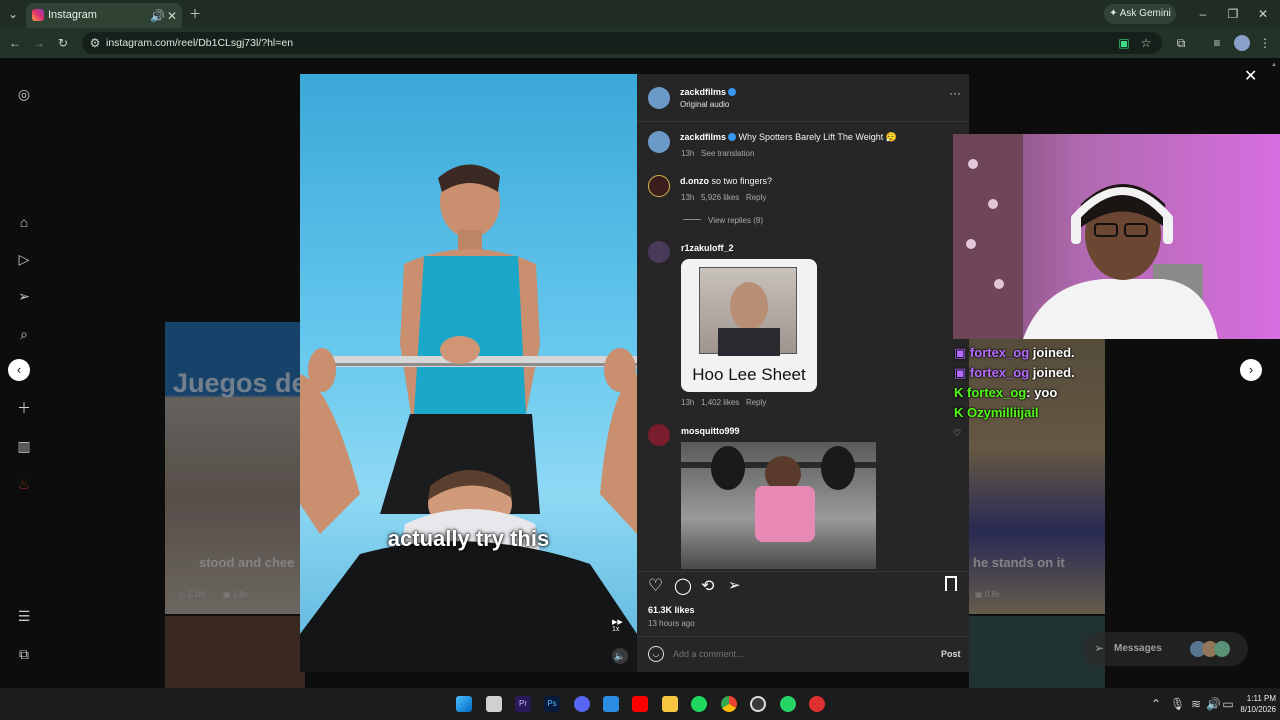  What do you see at coordinates (192, 594) in the screenshot?
I see `background-reel-views: ▷ 2.1M` at bounding box center [192, 594].